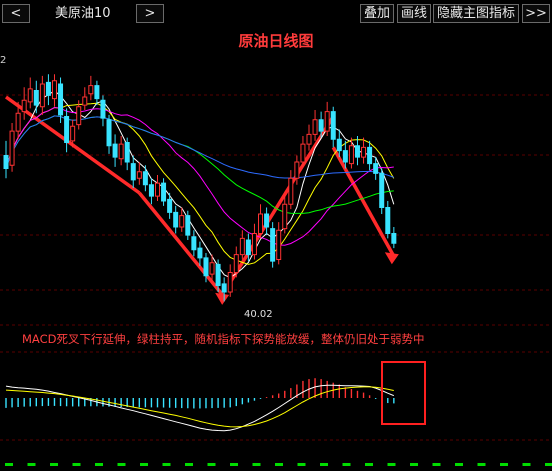 Image resolution: width=552 pixels, height=471 pixels. What do you see at coordinates (200, 405) in the screenshot?
I see `macd-panel` at bounding box center [200, 405].